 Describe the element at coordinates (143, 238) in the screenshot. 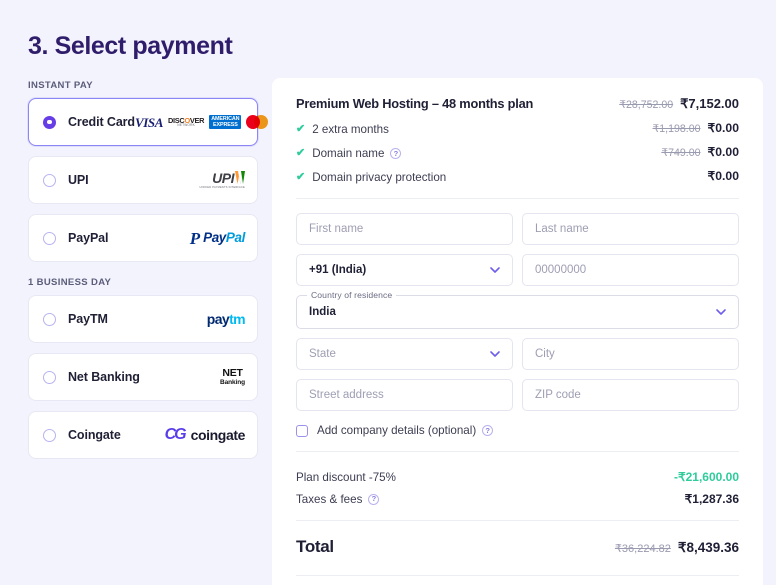

I see `payment-option-paypal: PayPal P PayPal` at that location.